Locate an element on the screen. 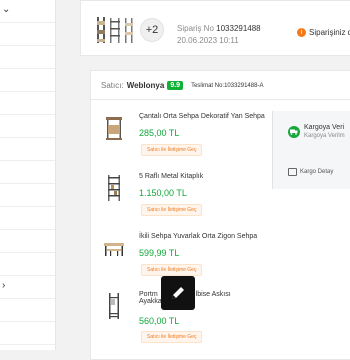  box-icon is located at coordinates (292, 172).